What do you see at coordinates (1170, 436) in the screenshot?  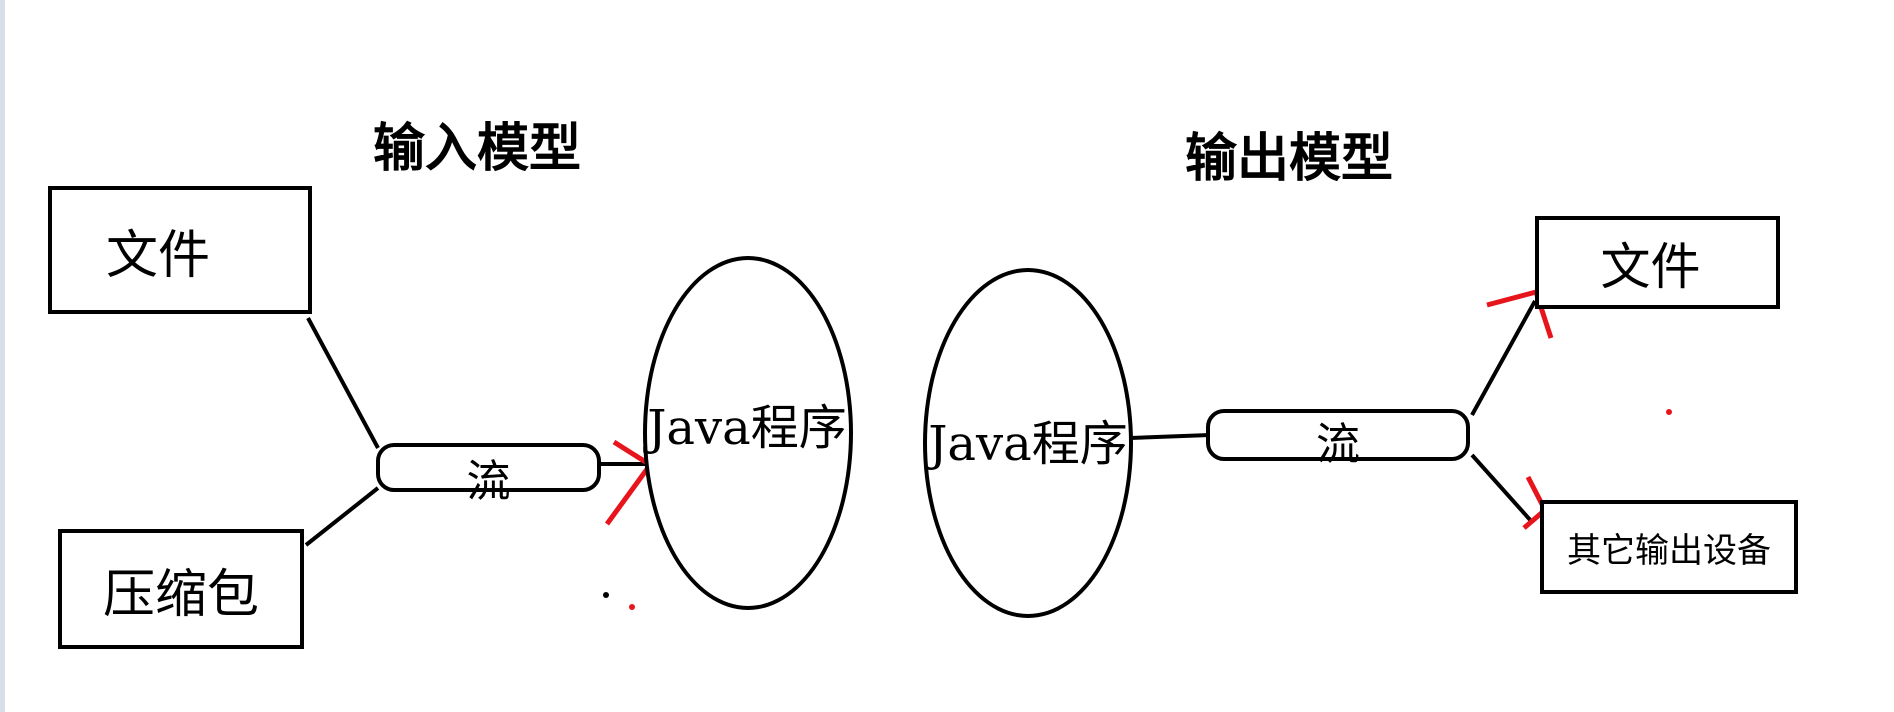 I see `connector-program-to-stream` at bounding box center [1170, 436].